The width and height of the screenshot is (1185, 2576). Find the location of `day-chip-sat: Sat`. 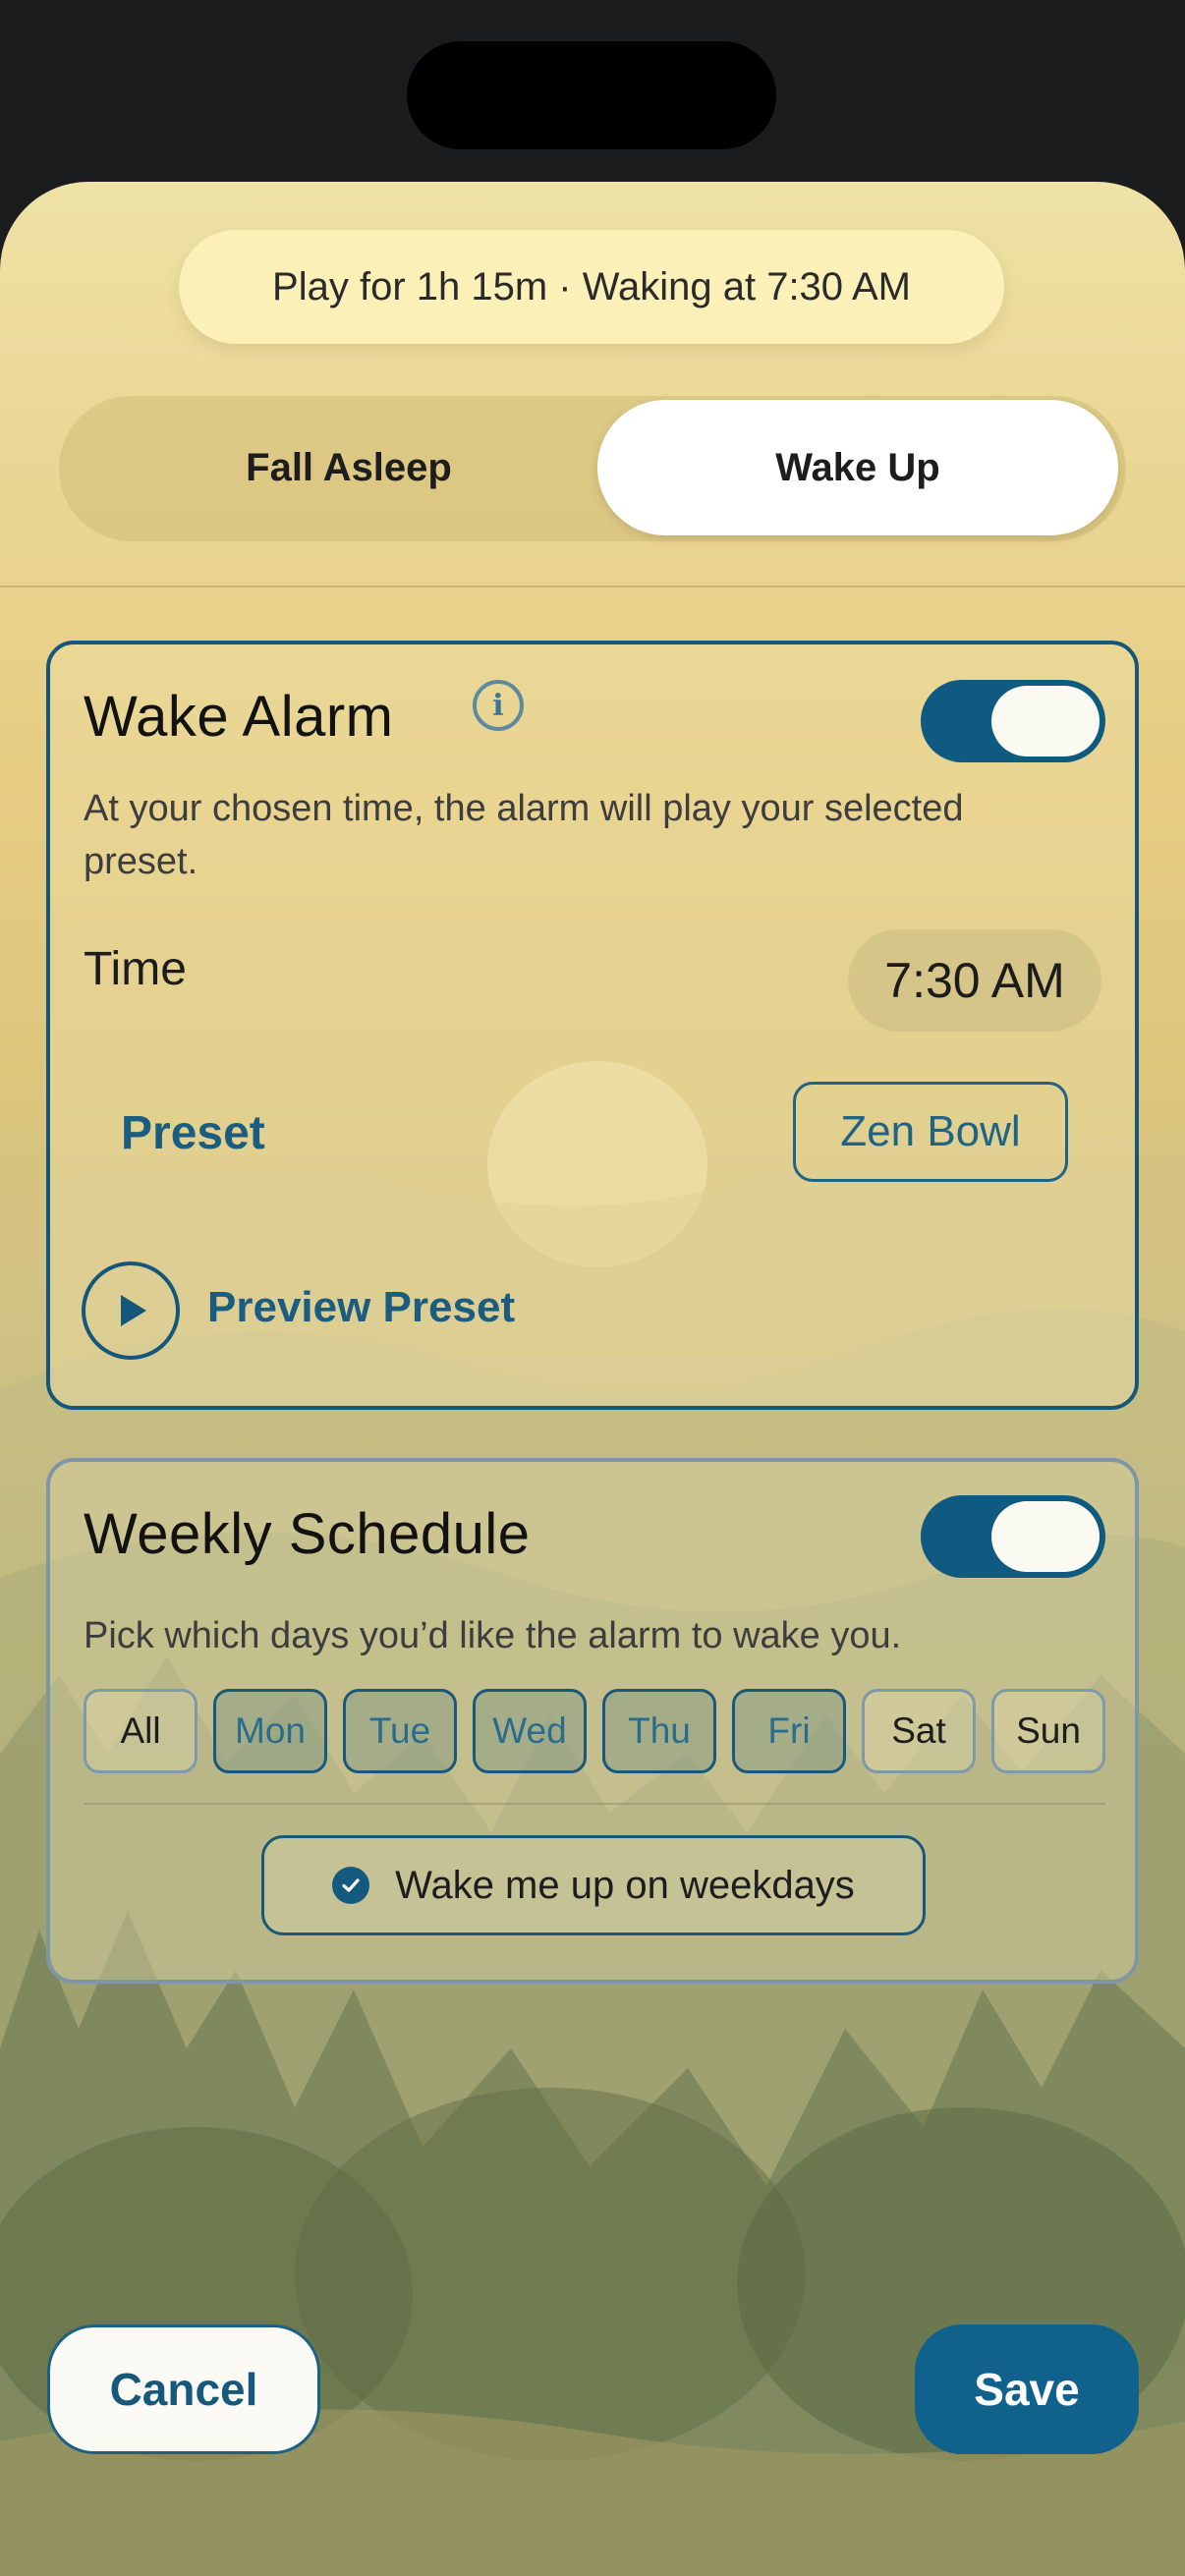

day-chip-sat: Sat is located at coordinates (919, 1731).